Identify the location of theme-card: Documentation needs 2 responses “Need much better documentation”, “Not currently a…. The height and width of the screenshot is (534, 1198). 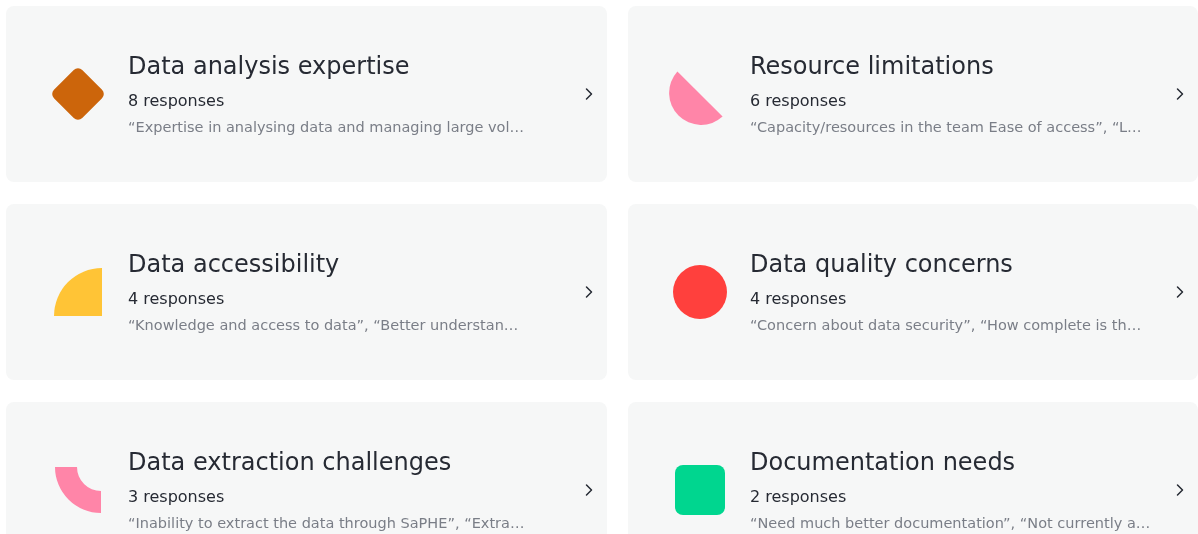
(913, 468).